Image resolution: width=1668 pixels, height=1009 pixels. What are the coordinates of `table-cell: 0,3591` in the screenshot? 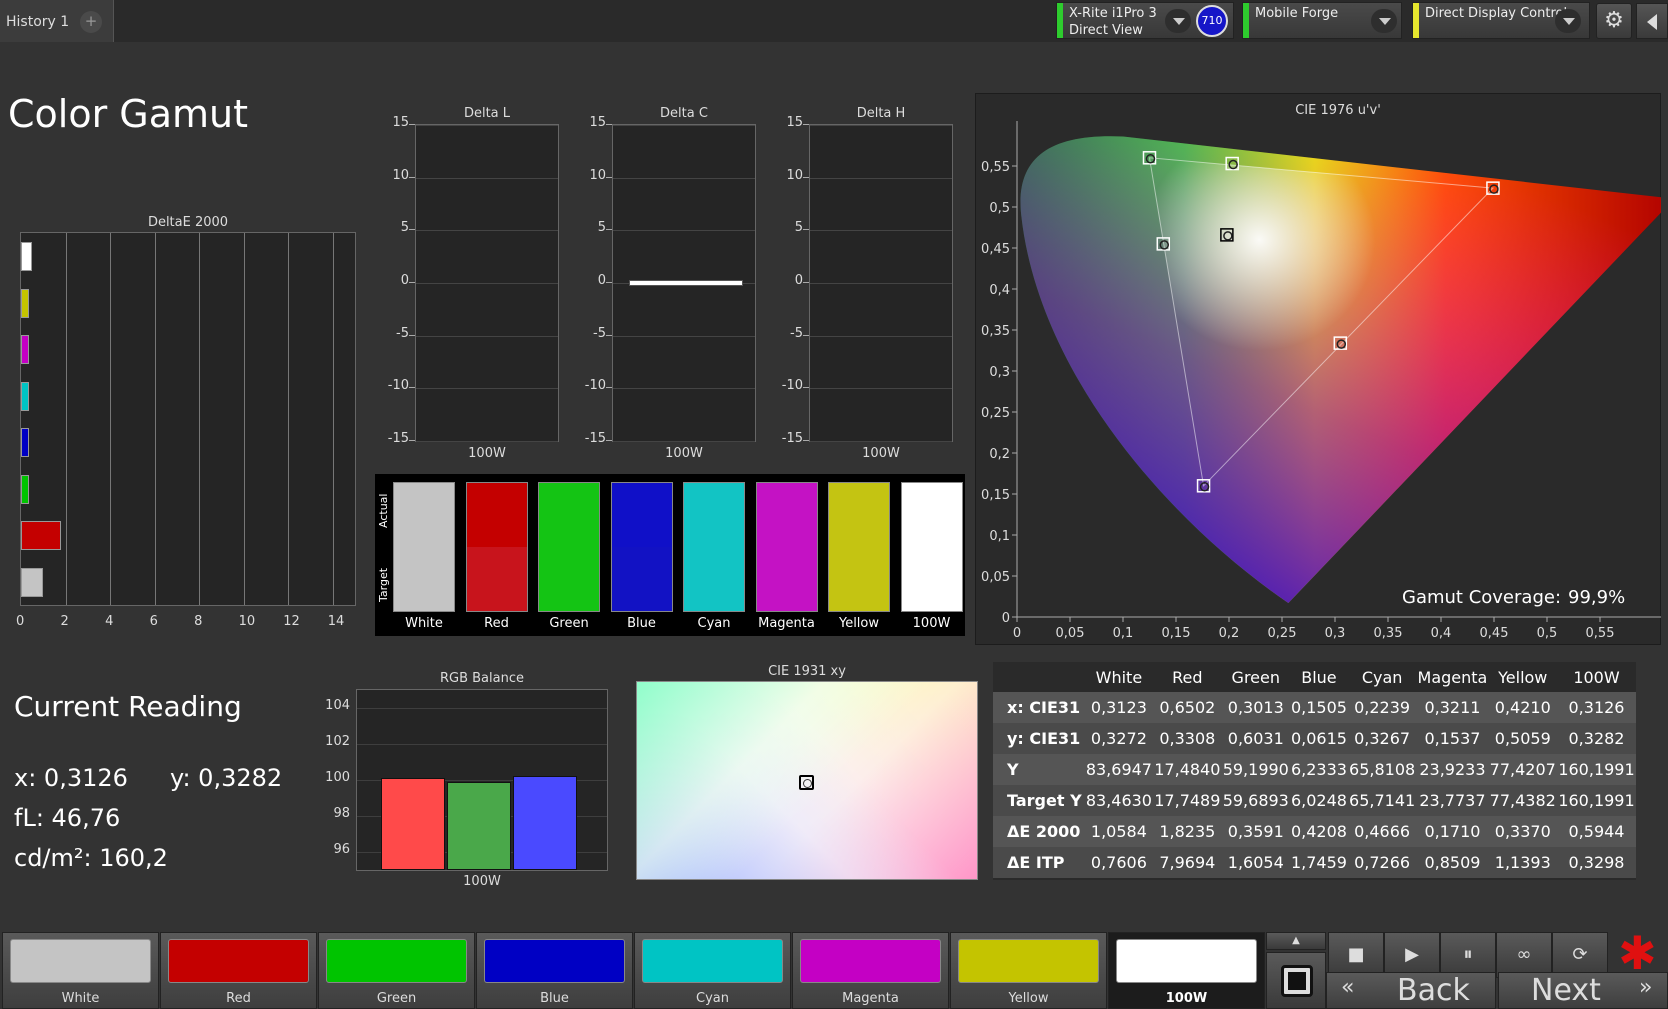 It's located at (1255, 831).